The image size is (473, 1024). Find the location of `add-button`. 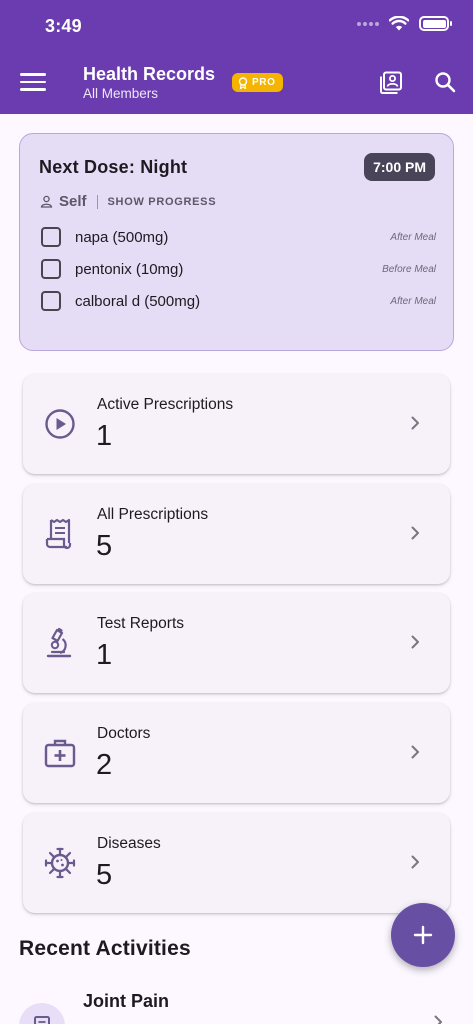

add-button is located at coordinates (423, 935).